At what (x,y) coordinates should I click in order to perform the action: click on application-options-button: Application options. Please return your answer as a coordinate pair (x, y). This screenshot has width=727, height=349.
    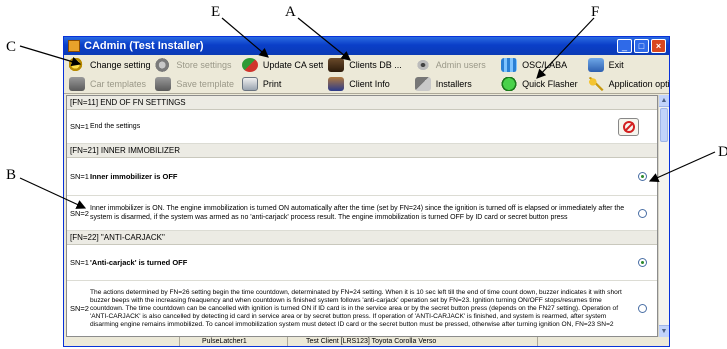
    Looking at the image, I should click on (626, 83).